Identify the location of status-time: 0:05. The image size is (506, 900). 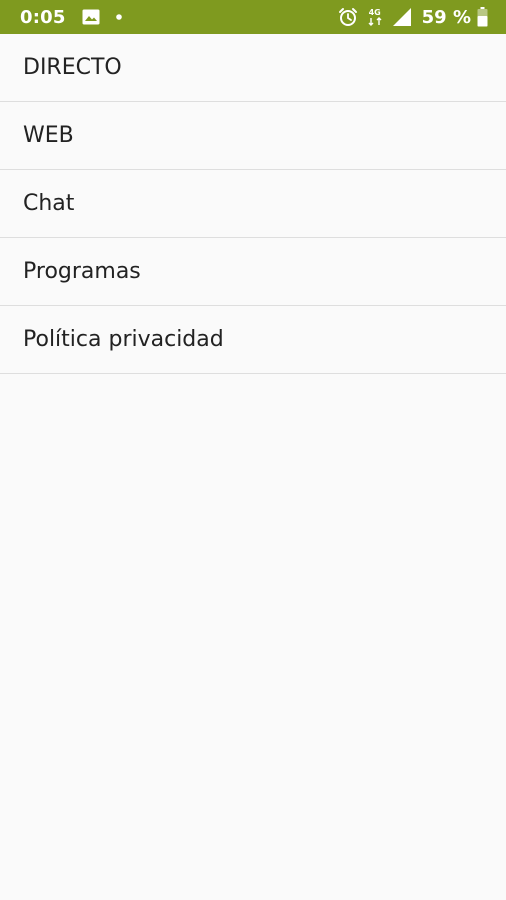
(43, 17).